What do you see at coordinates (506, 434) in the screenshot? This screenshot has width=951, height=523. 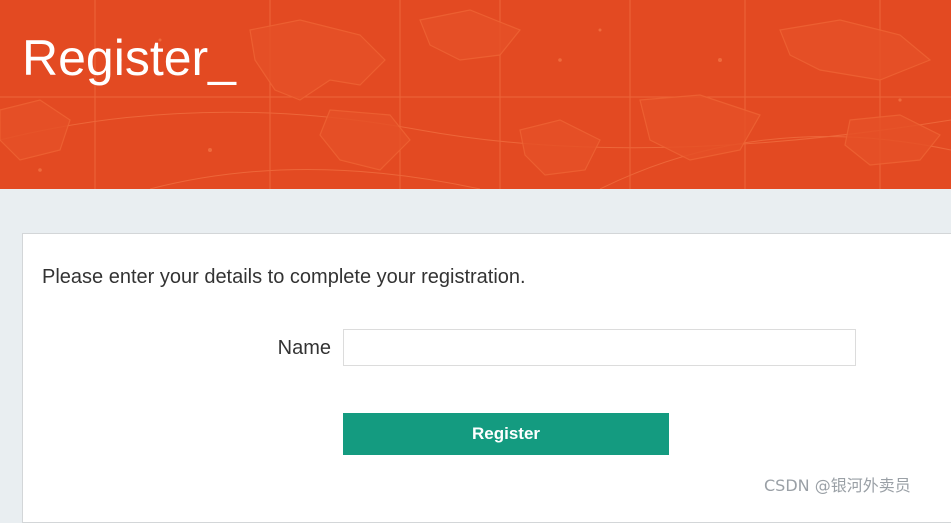 I see `register-button: Register` at bounding box center [506, 434].